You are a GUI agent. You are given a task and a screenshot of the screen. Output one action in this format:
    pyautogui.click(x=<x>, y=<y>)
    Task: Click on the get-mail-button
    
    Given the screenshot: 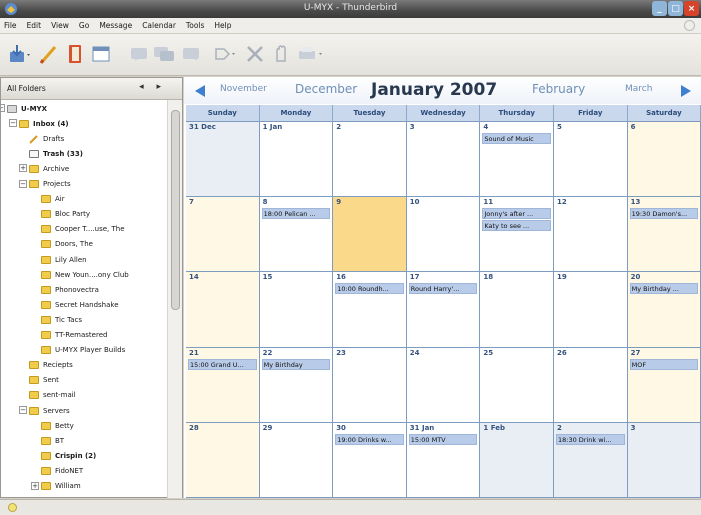 What is the action you would take?
    pyautogui.click(x=21, y=54)
    